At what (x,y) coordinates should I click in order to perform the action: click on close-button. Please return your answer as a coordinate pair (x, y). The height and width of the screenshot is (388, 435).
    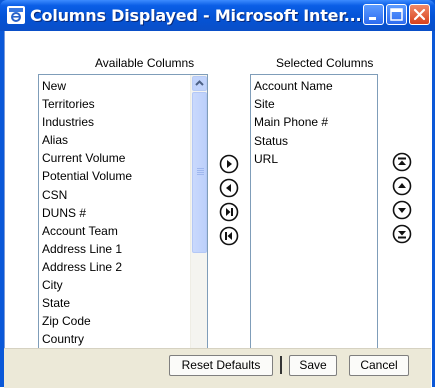
    Looking at the image, I should click on (419, 14).